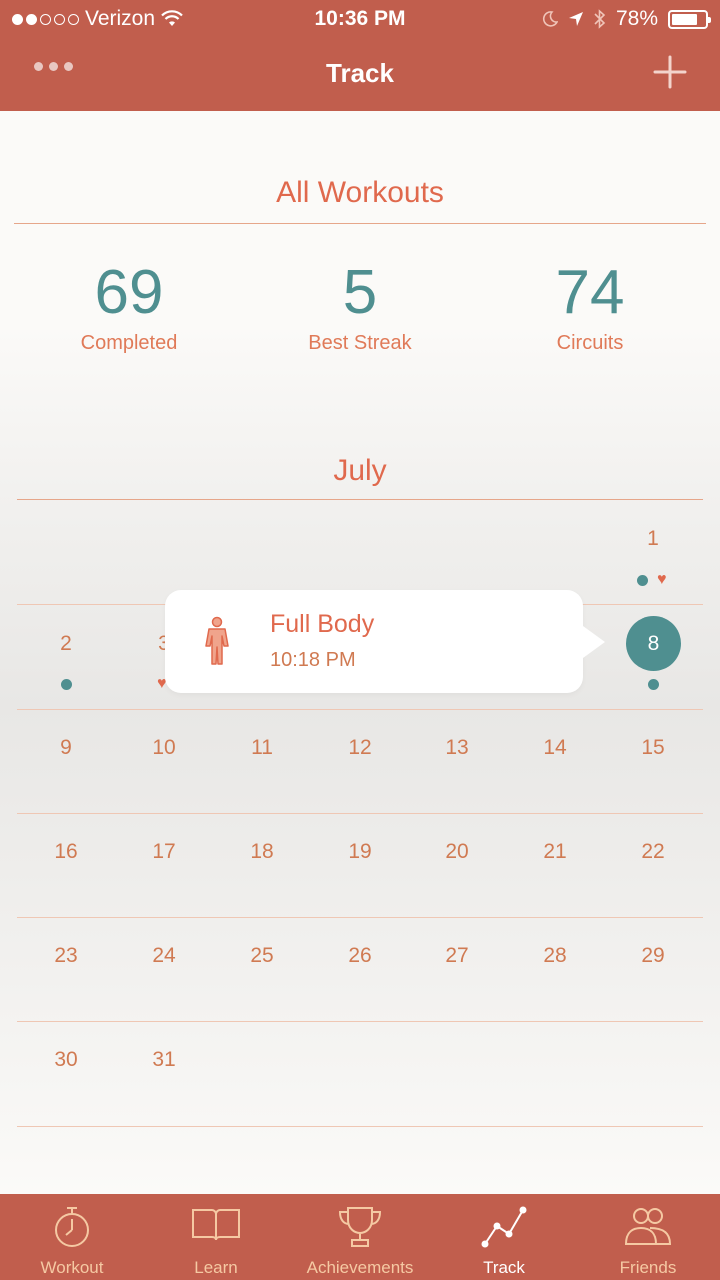  What do you see at coordinates (360, 292) in the screenshot?
I see `stat-value: 5` at bounding box center [360, 292].